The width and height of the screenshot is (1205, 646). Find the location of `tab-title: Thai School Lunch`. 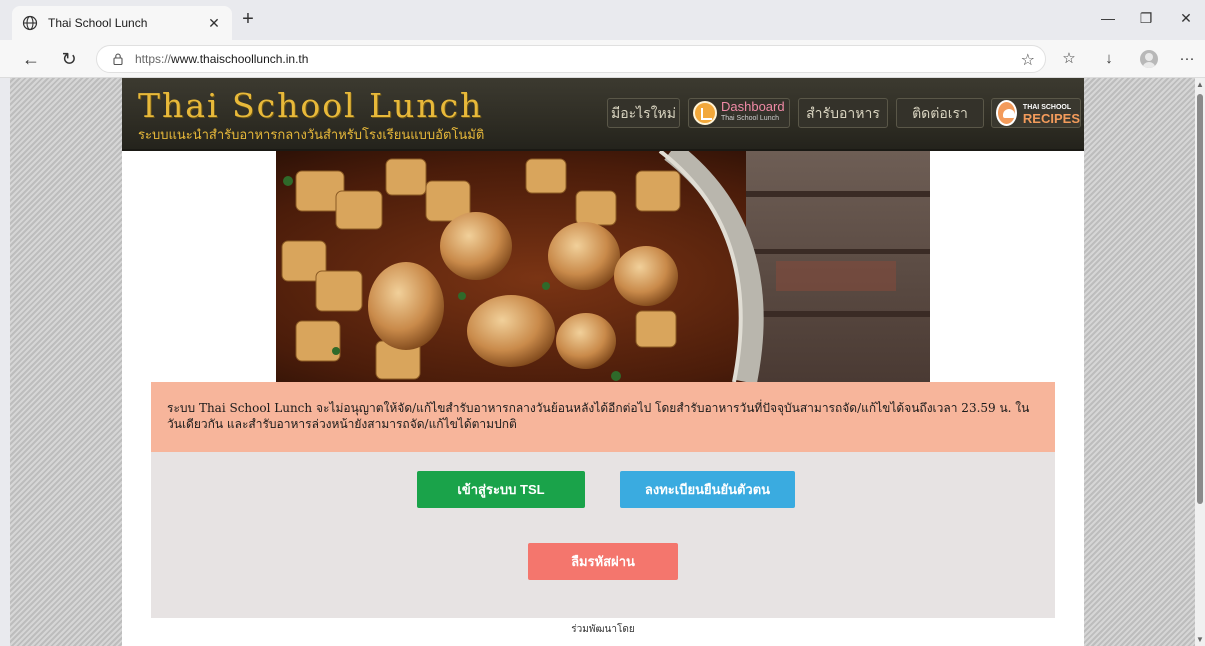

tab-title: Thai School Lunch is located at coordinates (98, 23).